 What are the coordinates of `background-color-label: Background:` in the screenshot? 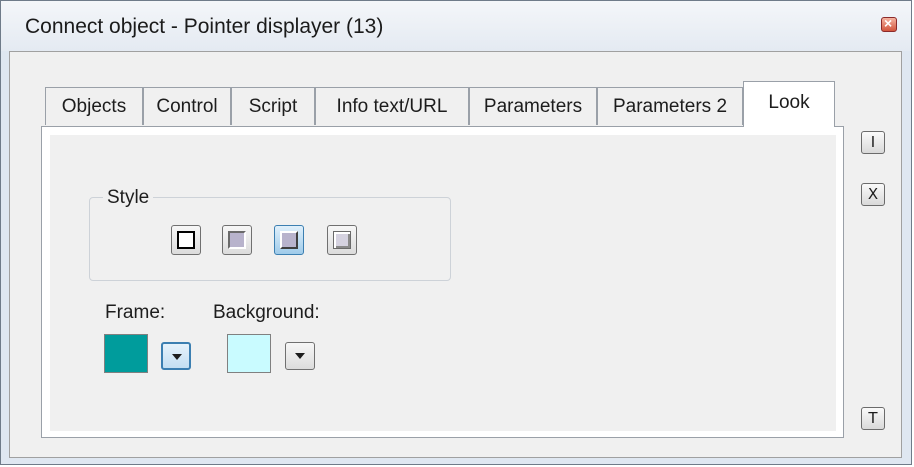 It's located at (266, 312).